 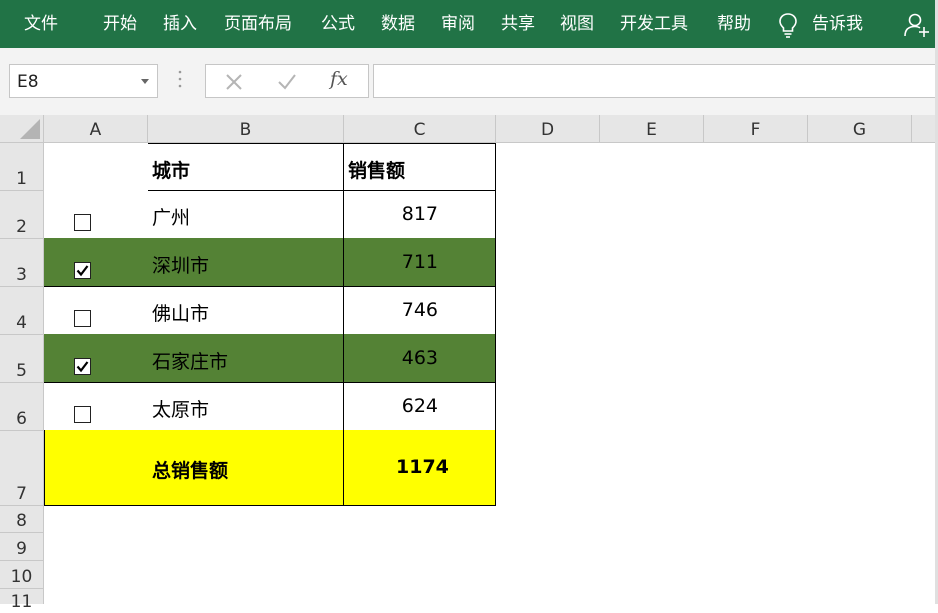 What do you see at coordinates (756, 129) in the screenshot?
I see `column-header-f: F` at bounding box center [756, 129].